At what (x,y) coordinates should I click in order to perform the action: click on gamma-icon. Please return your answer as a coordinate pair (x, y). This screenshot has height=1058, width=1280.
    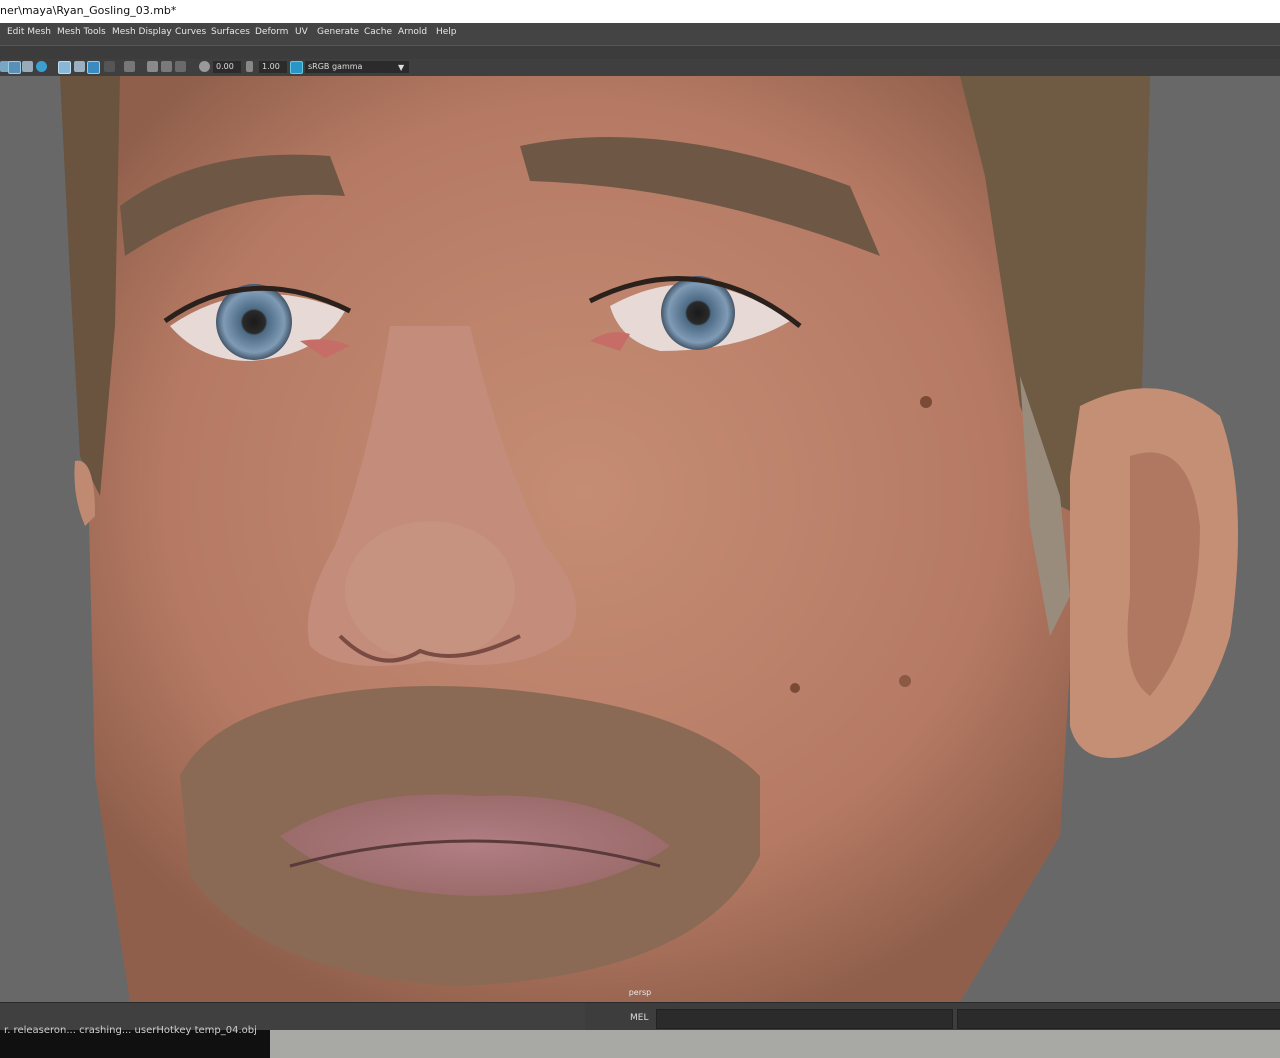
    Looking at the image, I should click on (249, 66).